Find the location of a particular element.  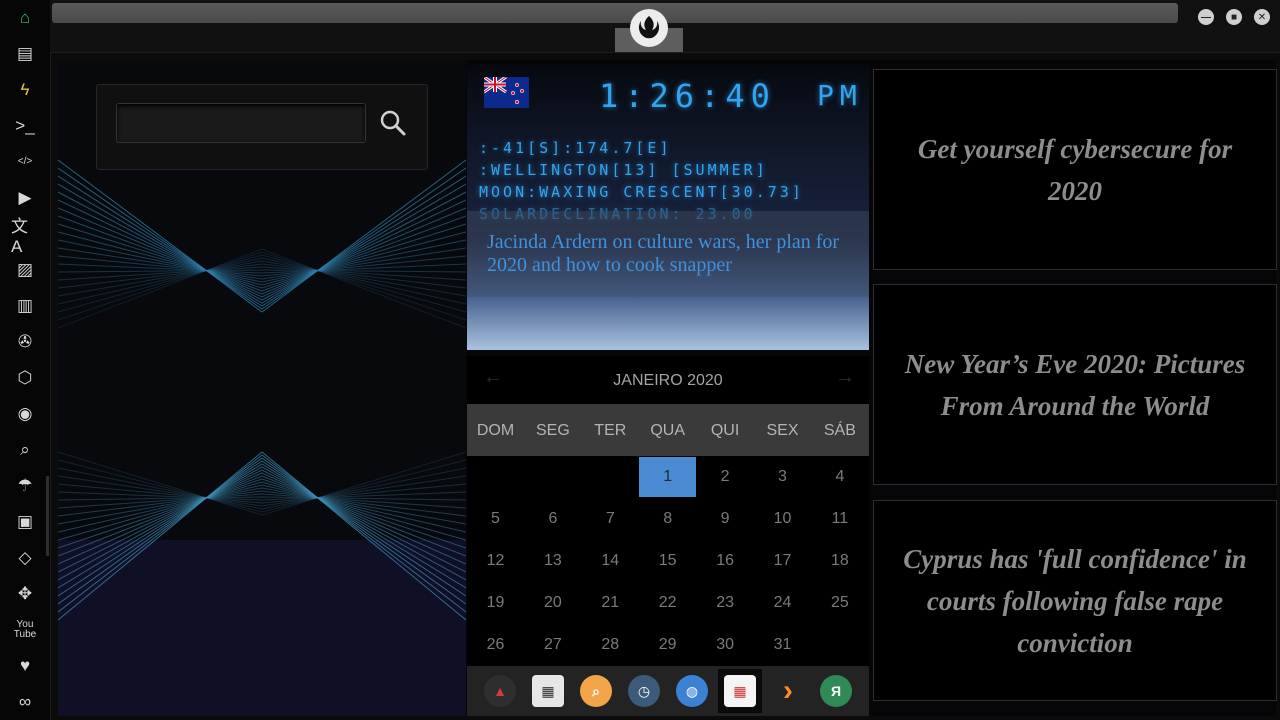

sidebar-scrollbar is located at coordinates (47, 516).